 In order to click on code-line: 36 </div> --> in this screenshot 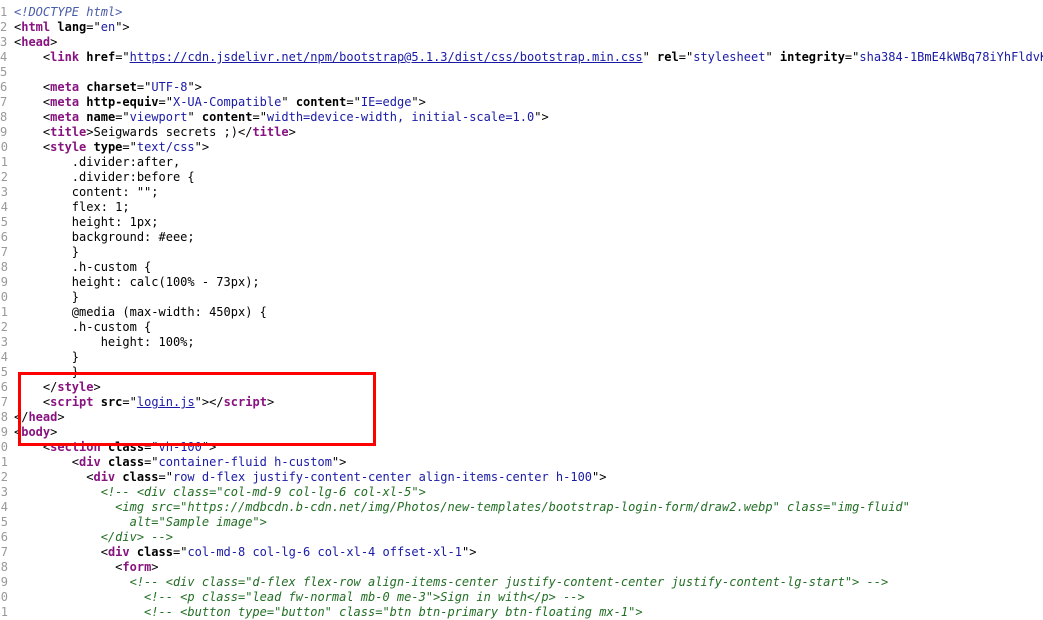, I will do `click(521, 537)`.